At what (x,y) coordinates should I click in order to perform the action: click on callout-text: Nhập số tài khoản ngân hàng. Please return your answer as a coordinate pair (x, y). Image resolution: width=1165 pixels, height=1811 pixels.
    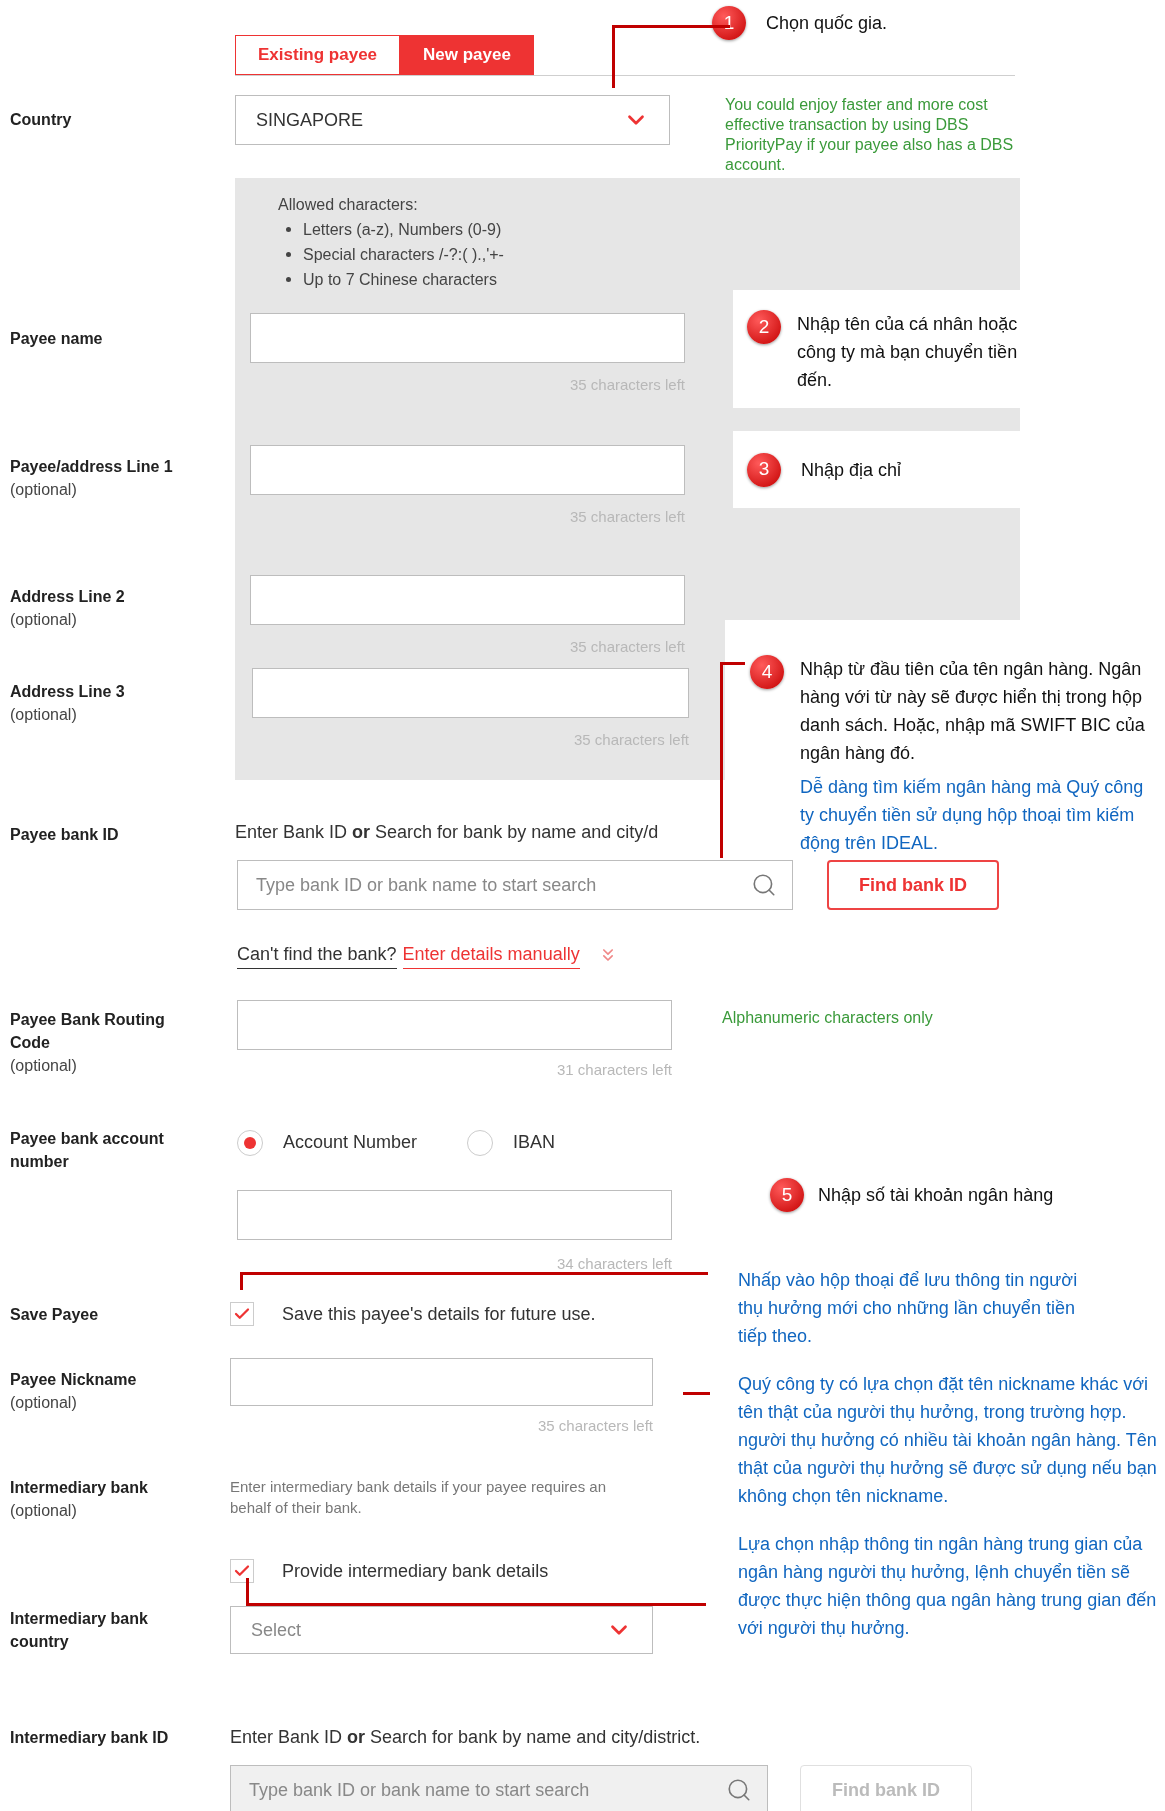
    Looking at the image, I should click on (936, 1195).